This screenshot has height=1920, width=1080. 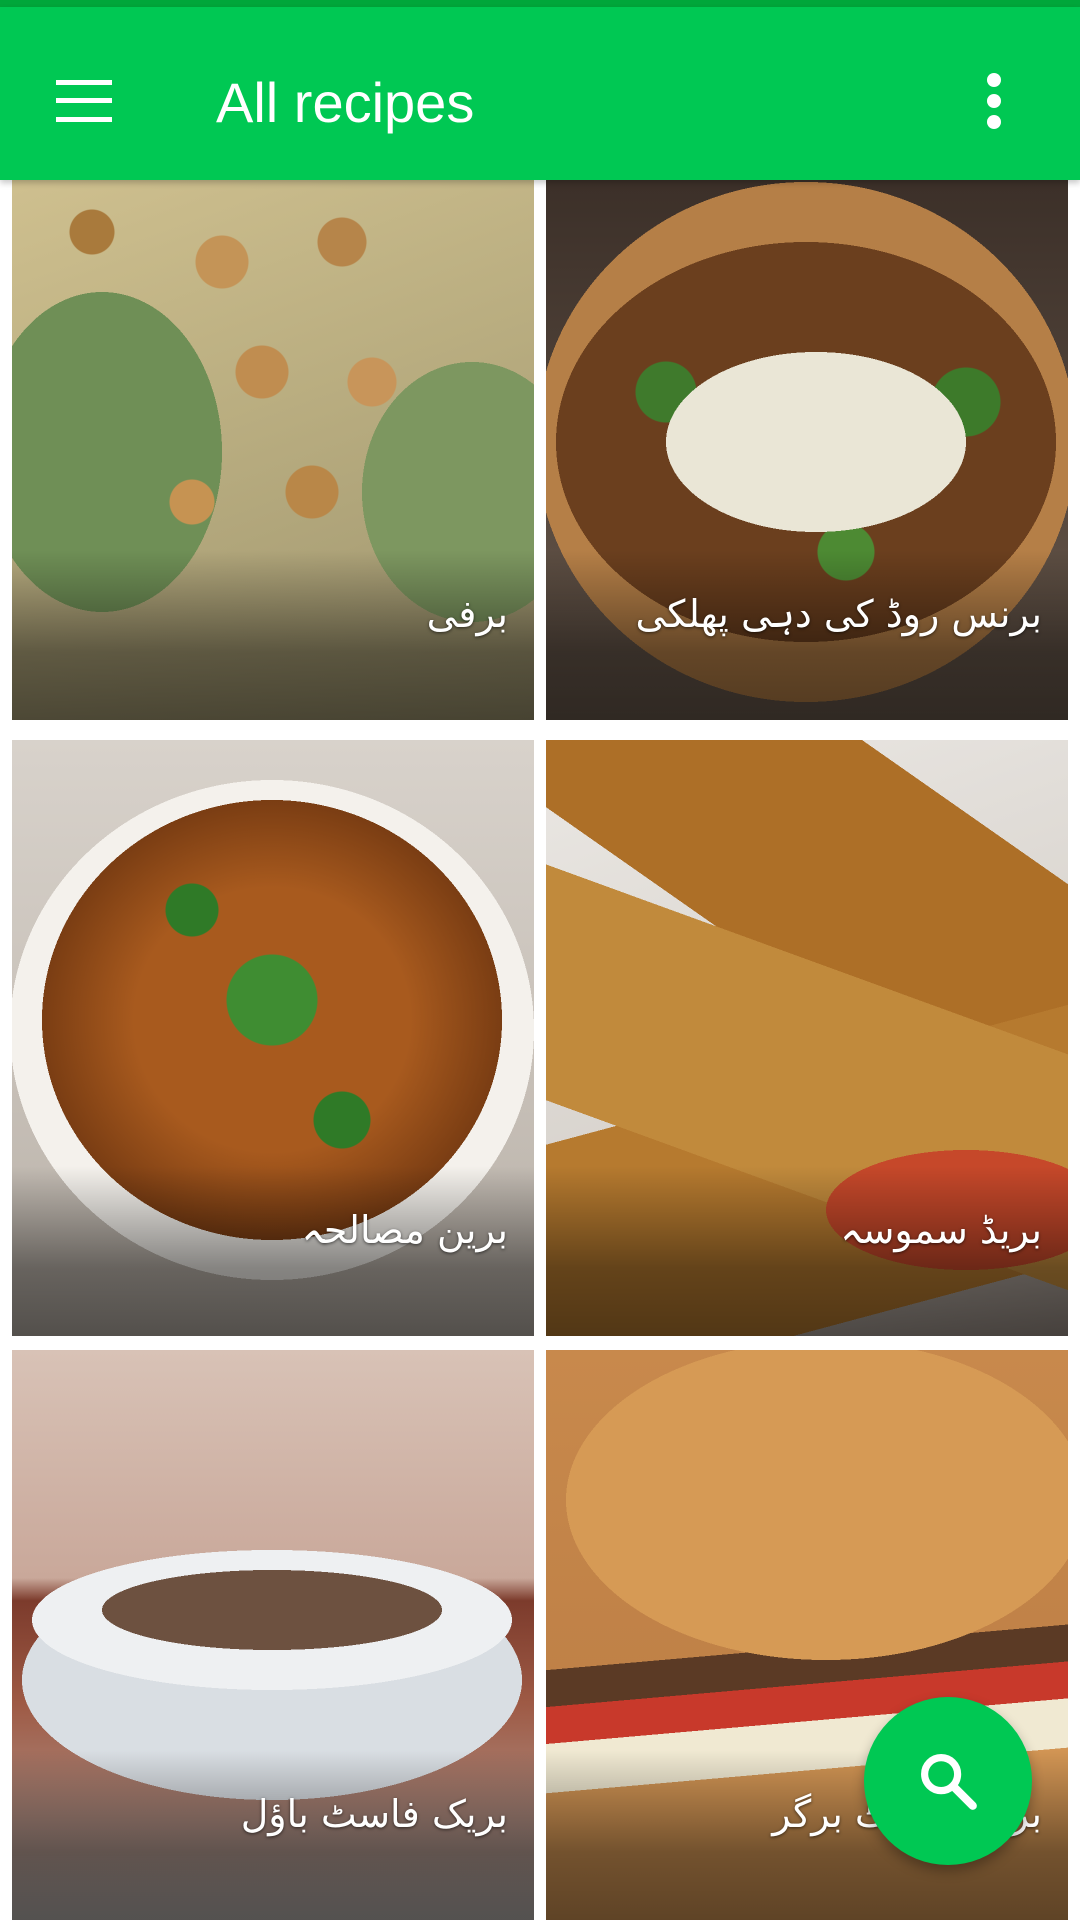 What do you see at coordinates (807, 450) in the screenshot?
I see `recipe-card: برنس روڈ کی دہی پھلکی` at bounding box center [807, 450].